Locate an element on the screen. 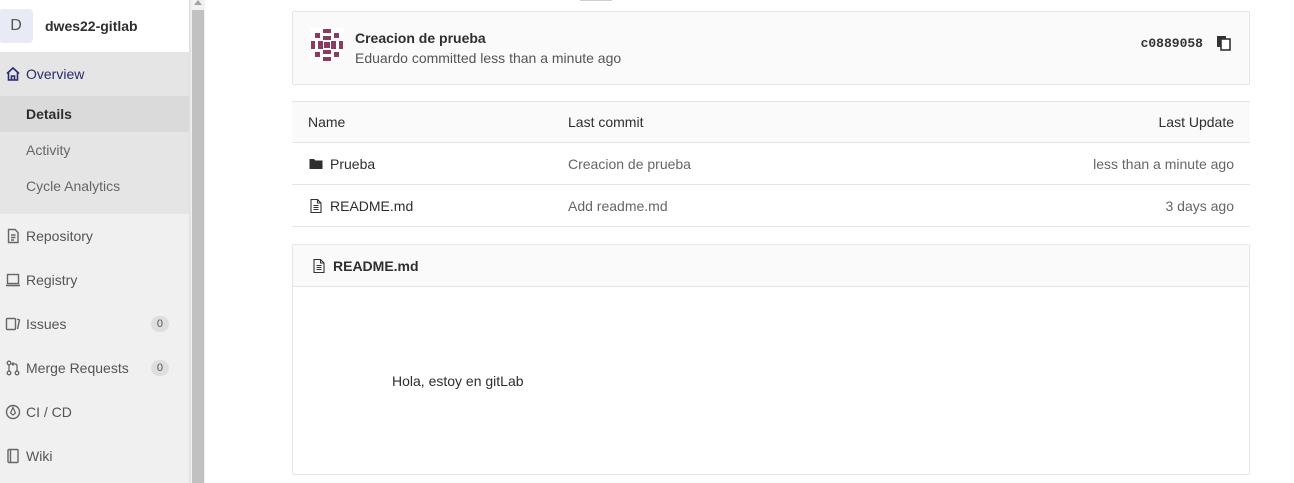 This screenshot has width=1294, height=483. merge-requests-count-badge: 0 is located at coordinates (159, 368).